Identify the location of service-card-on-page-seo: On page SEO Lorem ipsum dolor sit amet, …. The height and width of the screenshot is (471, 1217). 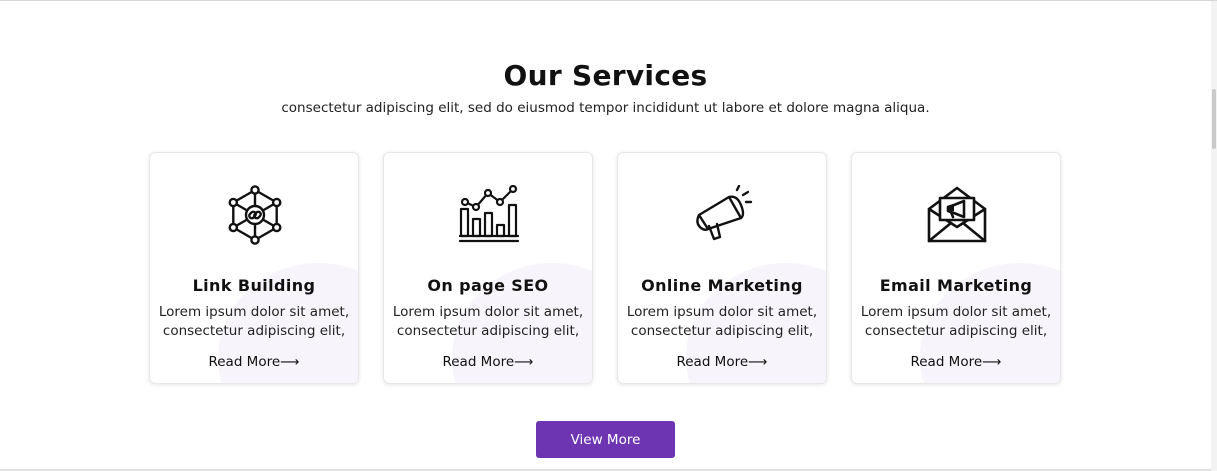
(488, 268).